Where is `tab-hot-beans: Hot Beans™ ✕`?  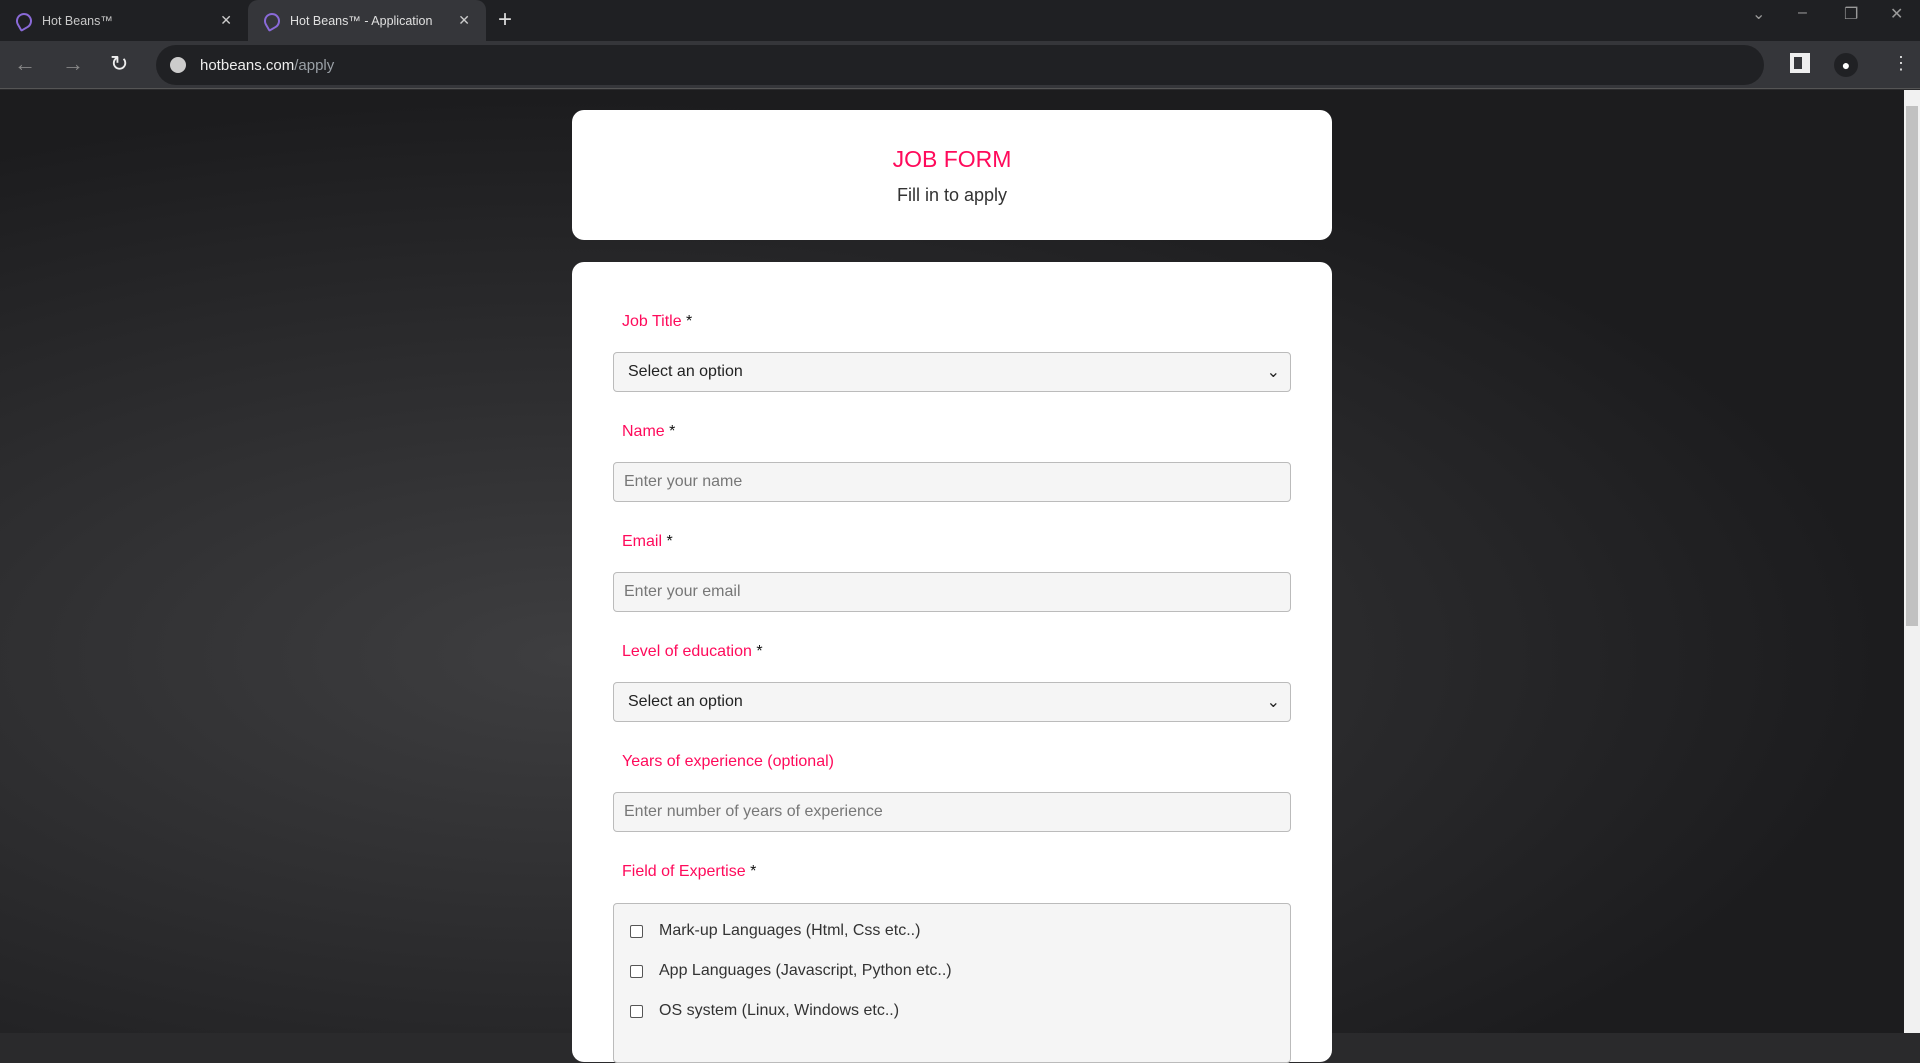
tab-hot-beans: Hot Beans™ ✕ is located at coordinates (124, 20).